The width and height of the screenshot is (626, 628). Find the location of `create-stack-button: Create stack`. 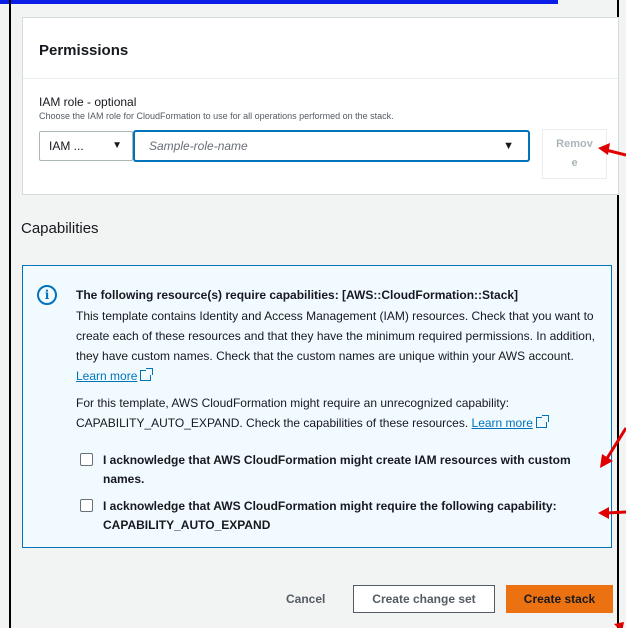

create-stack-button: Create stack is located at coordinates (559, 599).